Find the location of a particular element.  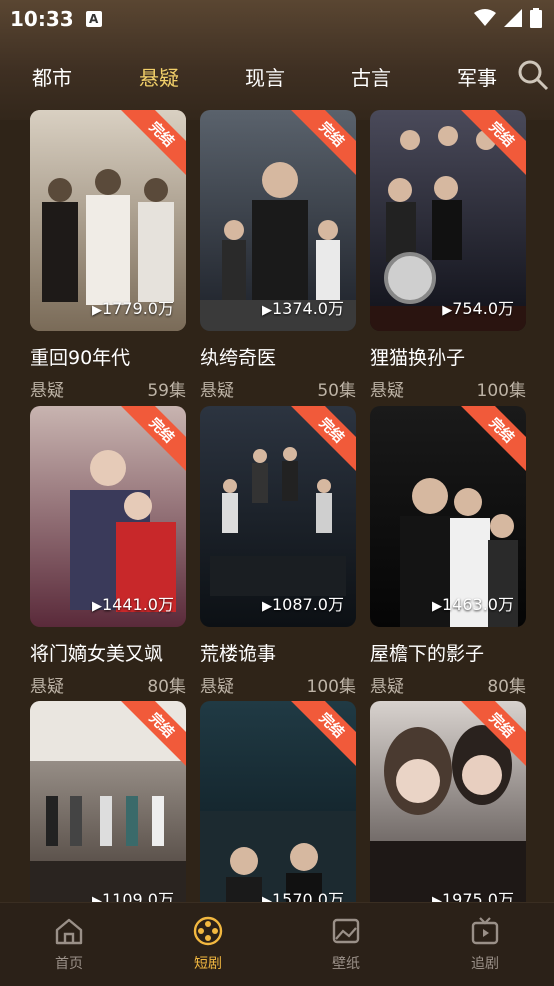

drama-card: 完结 ▶1779.0万 重回90年代 悬疑 59集 is located at coordinates (108, 255).